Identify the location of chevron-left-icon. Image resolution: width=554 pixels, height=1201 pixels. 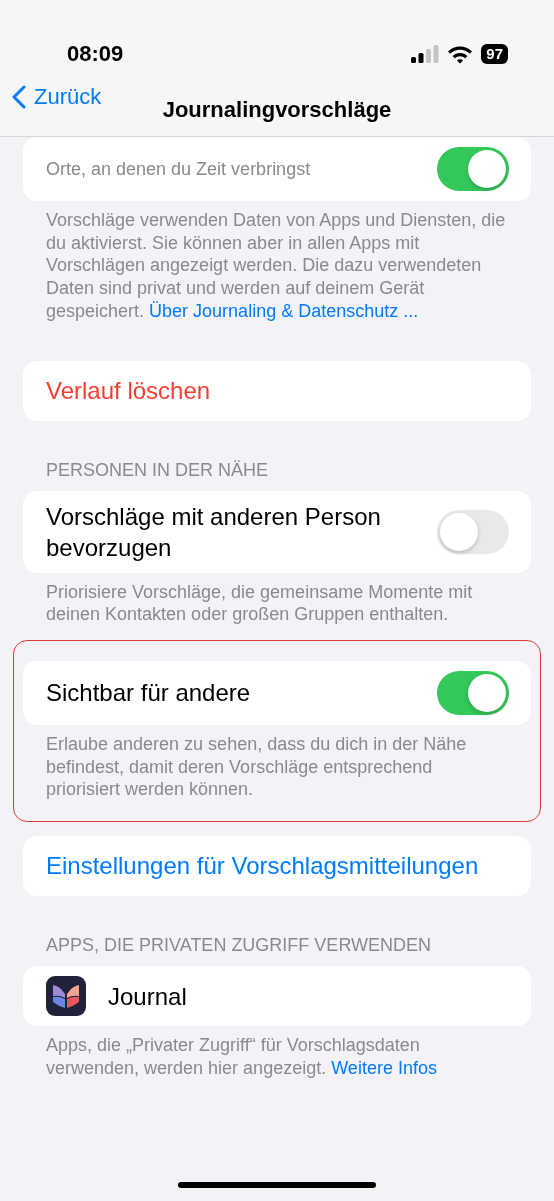
(19, 96).